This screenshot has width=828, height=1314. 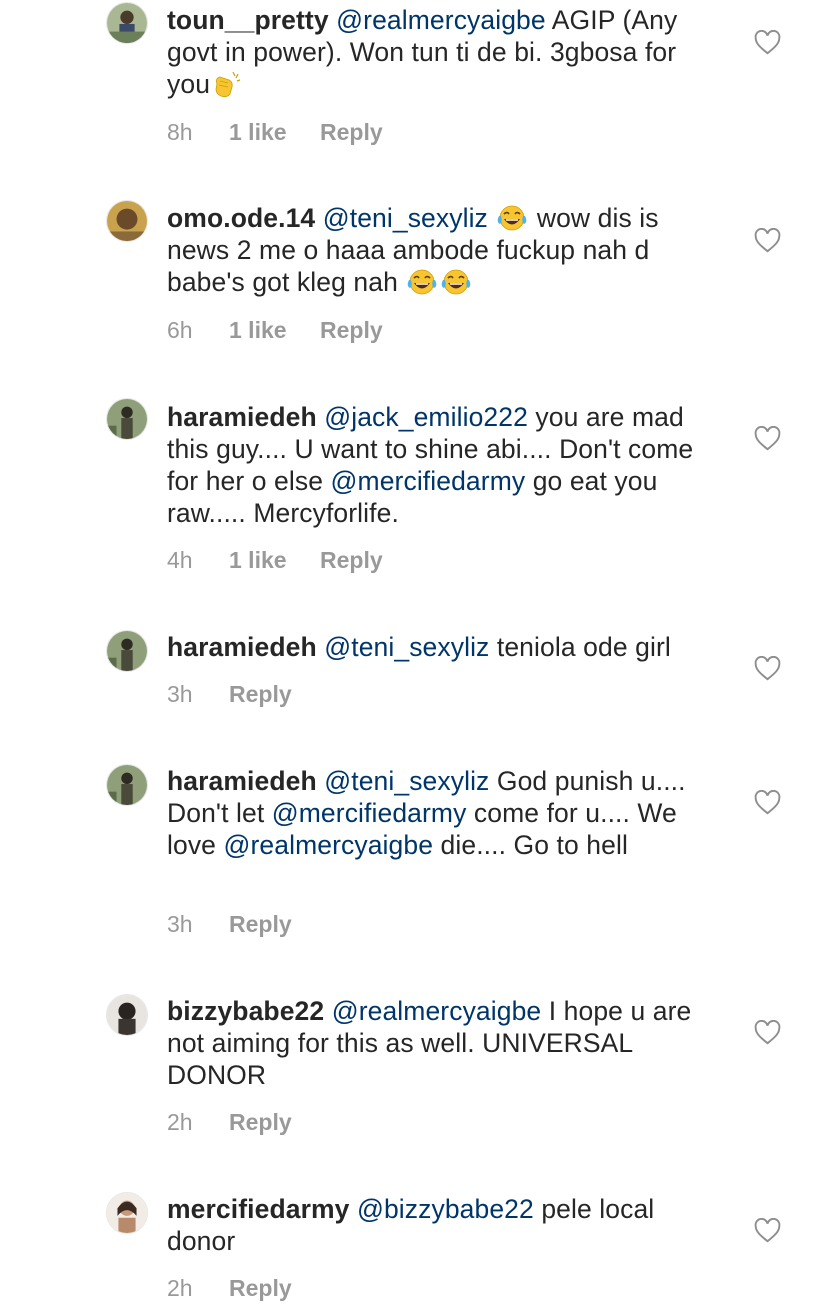 What do you see at coordinates (245, 1011) in the screenshot?
I see `comment-username: bizzybabe22` at bounding box center [245, 1011].